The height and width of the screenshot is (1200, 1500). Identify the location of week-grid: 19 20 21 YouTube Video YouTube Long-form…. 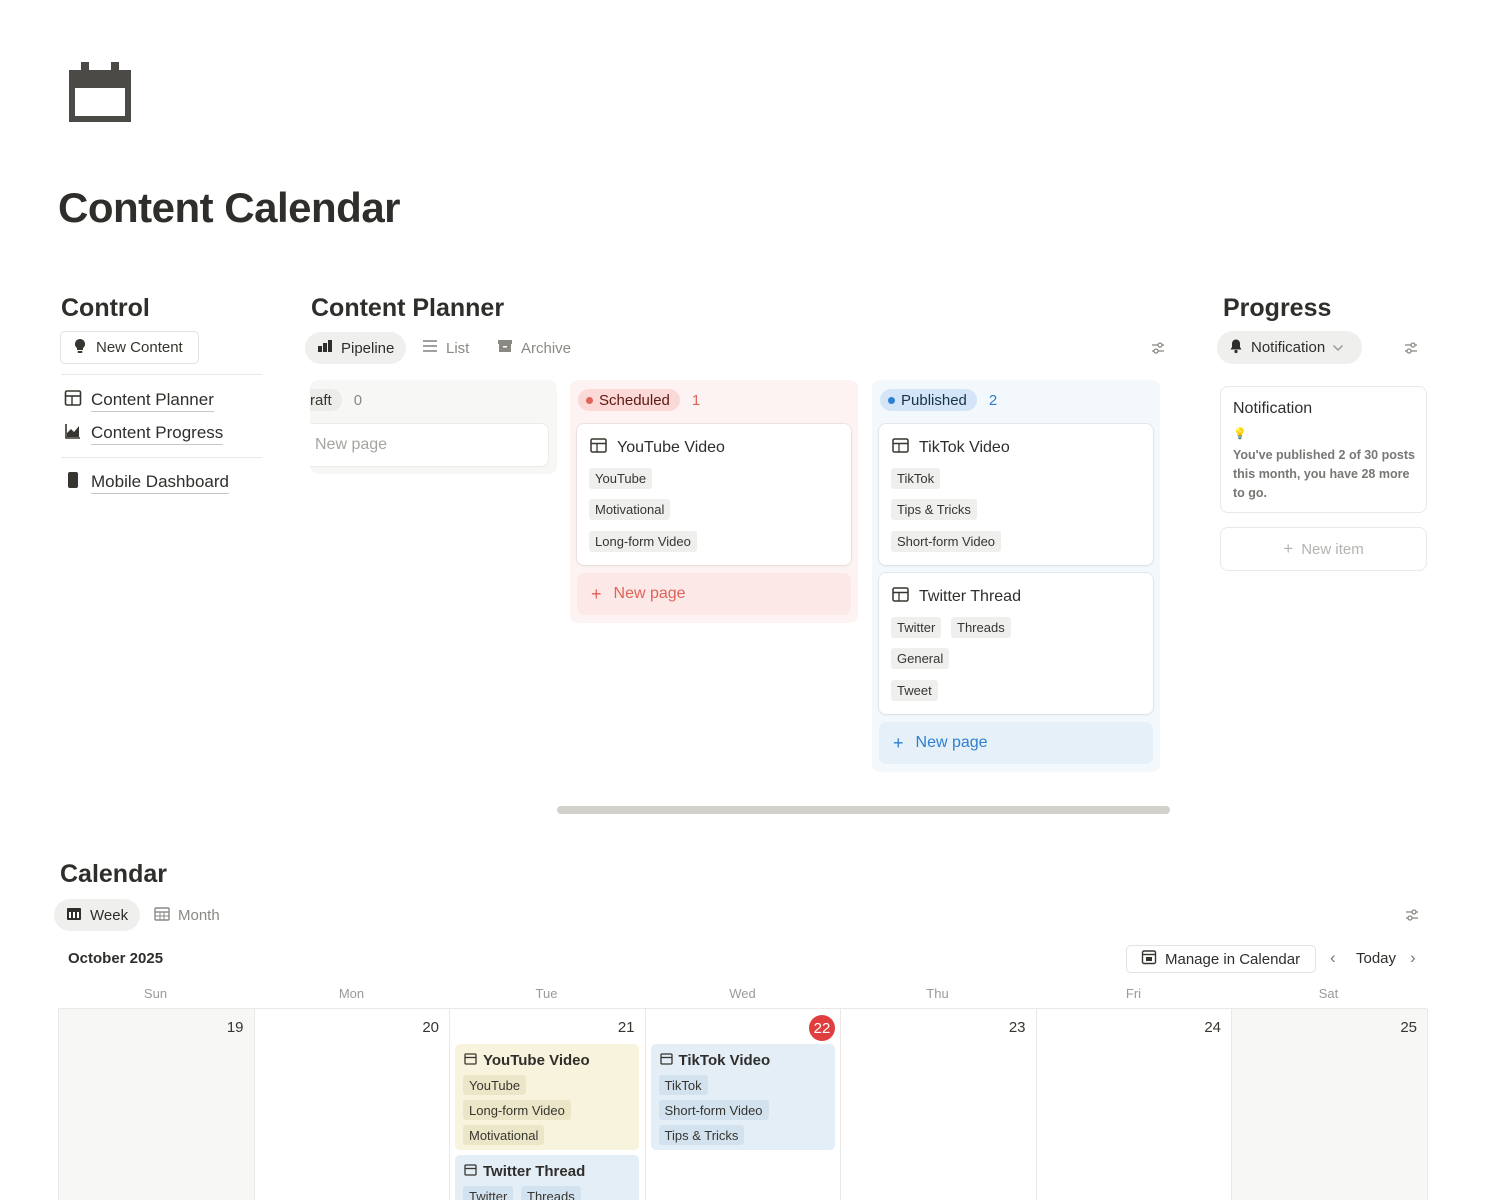
(743, 1104).